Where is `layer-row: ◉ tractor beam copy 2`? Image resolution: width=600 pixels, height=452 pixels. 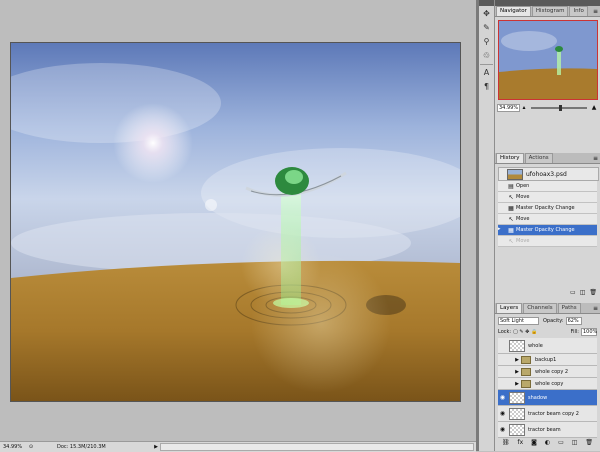
layer-row: ◉ tractor beam copy 2 is located at coordinates (547, 414).